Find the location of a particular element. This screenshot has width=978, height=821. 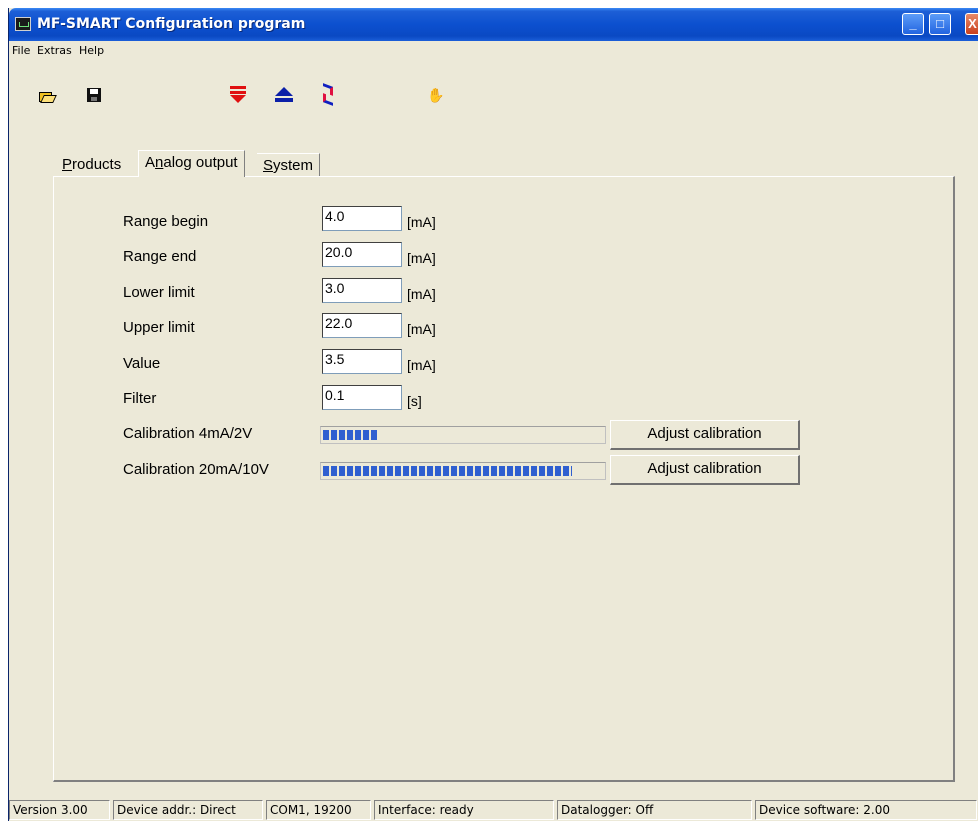

status-datalogger: Datalogger: Off is located at coordinates (654, 810).